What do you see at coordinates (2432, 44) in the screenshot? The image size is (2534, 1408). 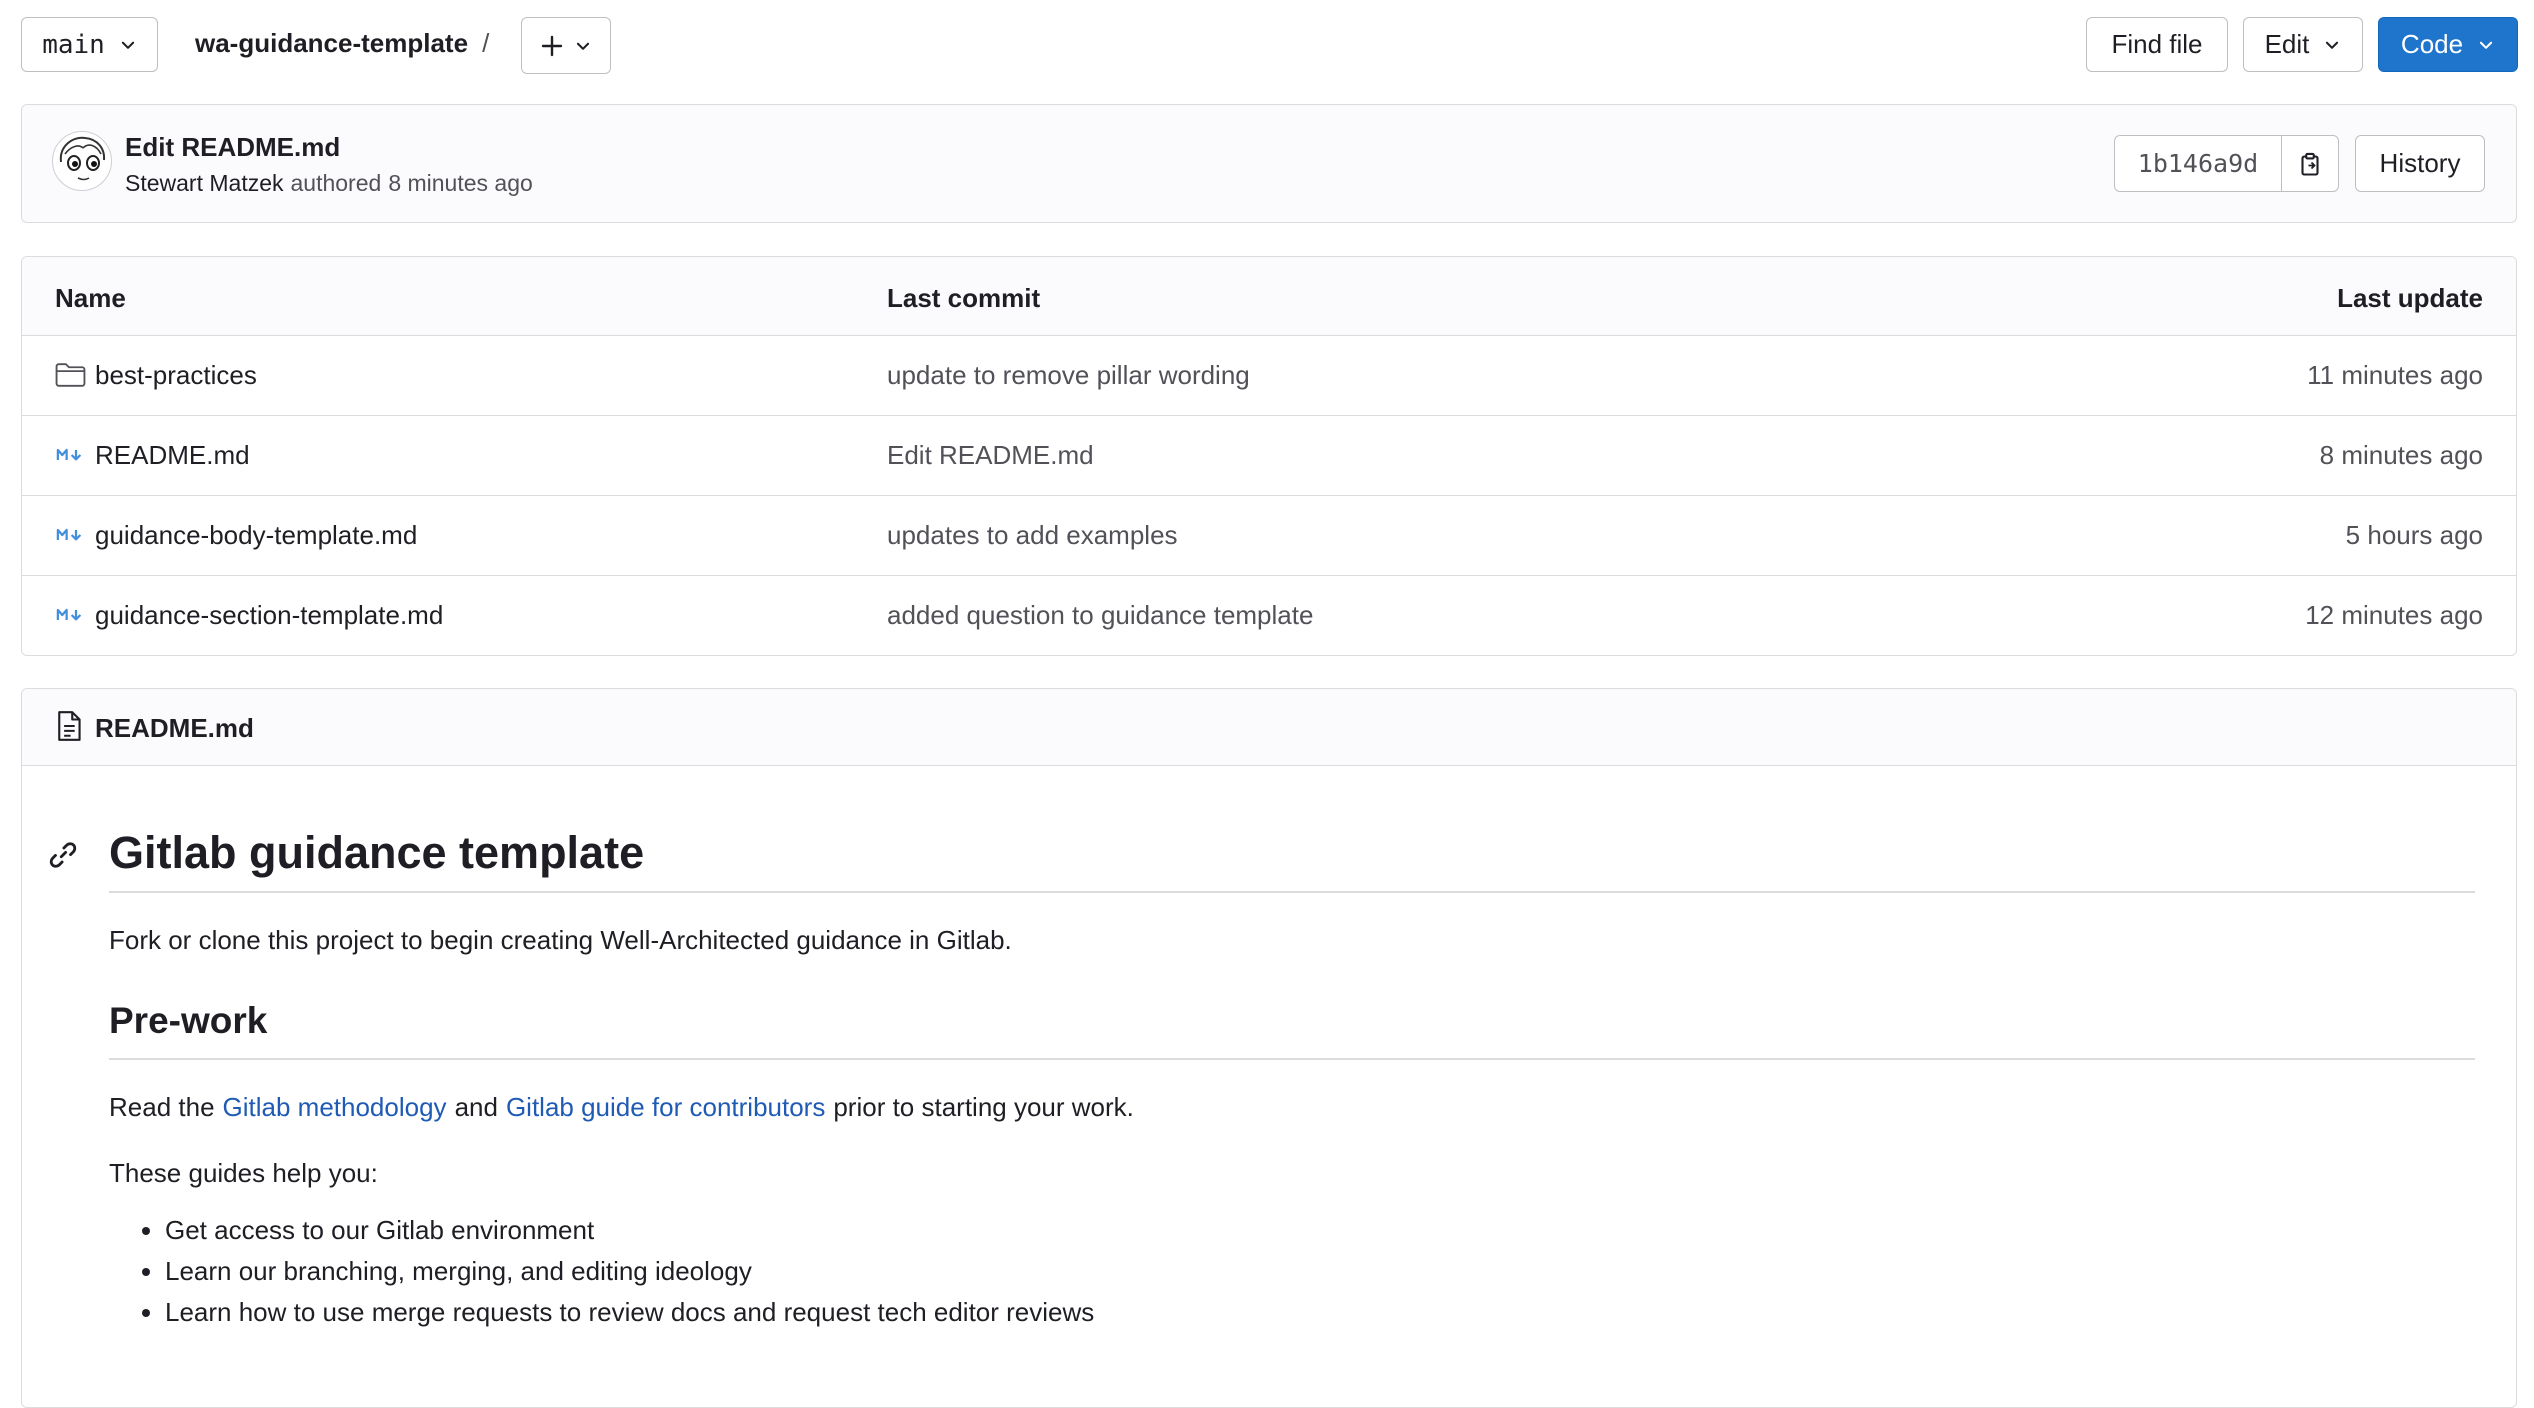 I see `code-label: Code` at bounding box center [2432, 44].